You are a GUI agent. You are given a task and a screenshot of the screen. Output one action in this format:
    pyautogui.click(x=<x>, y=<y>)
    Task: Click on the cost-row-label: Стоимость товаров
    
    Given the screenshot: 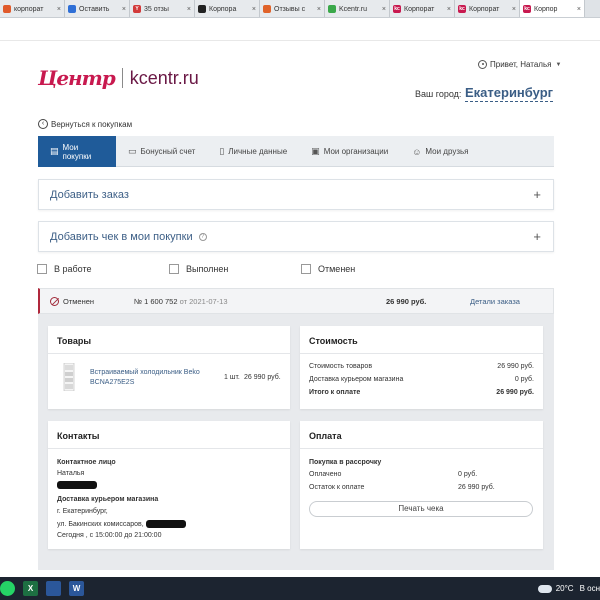 What is the action you would take?
    pyautogui.click(x=341, y=366)
    